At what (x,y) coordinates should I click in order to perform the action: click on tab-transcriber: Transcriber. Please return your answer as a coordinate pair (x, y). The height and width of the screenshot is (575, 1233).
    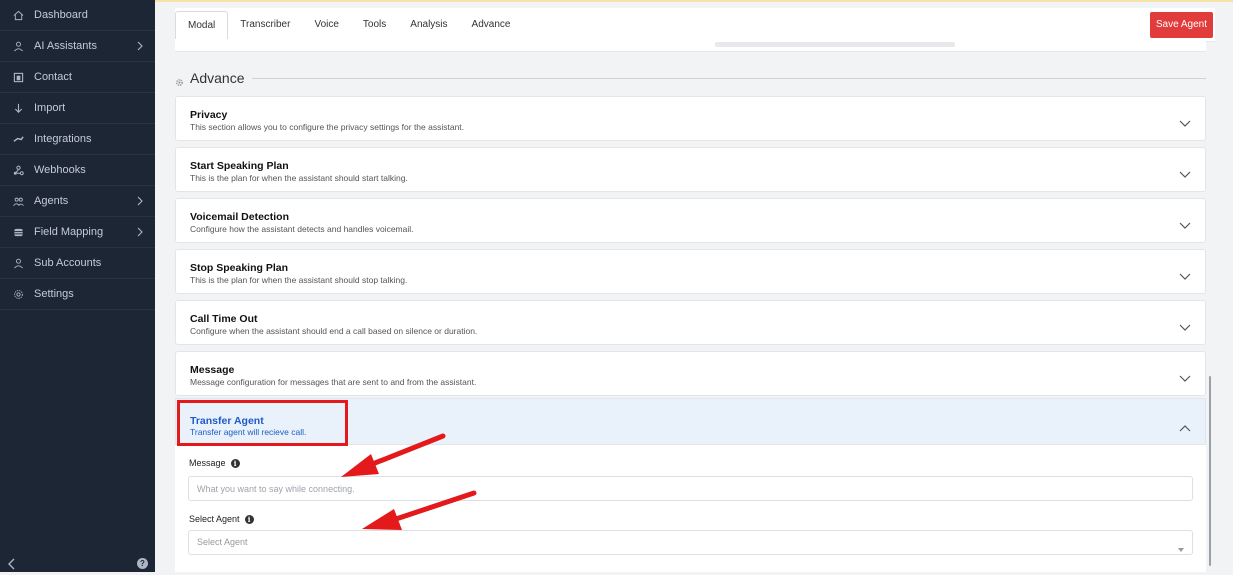
    Looking at the image, I should click on (265, 25).